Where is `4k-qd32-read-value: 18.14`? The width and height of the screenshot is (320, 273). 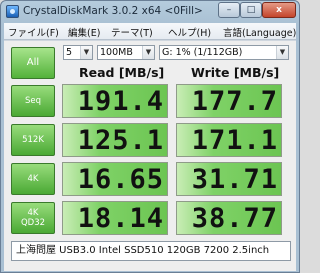
4k-qd32-read-value: 18.14 is located at coordinates (115, 218).